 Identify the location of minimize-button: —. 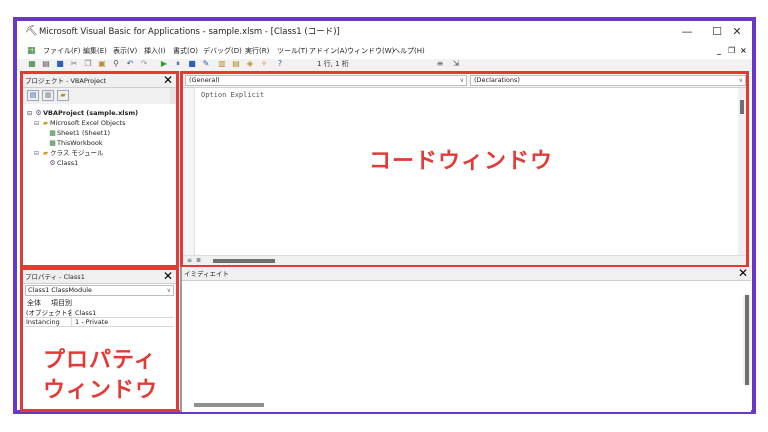
(687, 32).